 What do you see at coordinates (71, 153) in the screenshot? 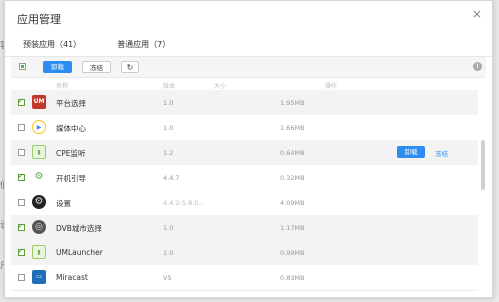
I see `app-name: CPE监听` at bounding box center [71, 153].